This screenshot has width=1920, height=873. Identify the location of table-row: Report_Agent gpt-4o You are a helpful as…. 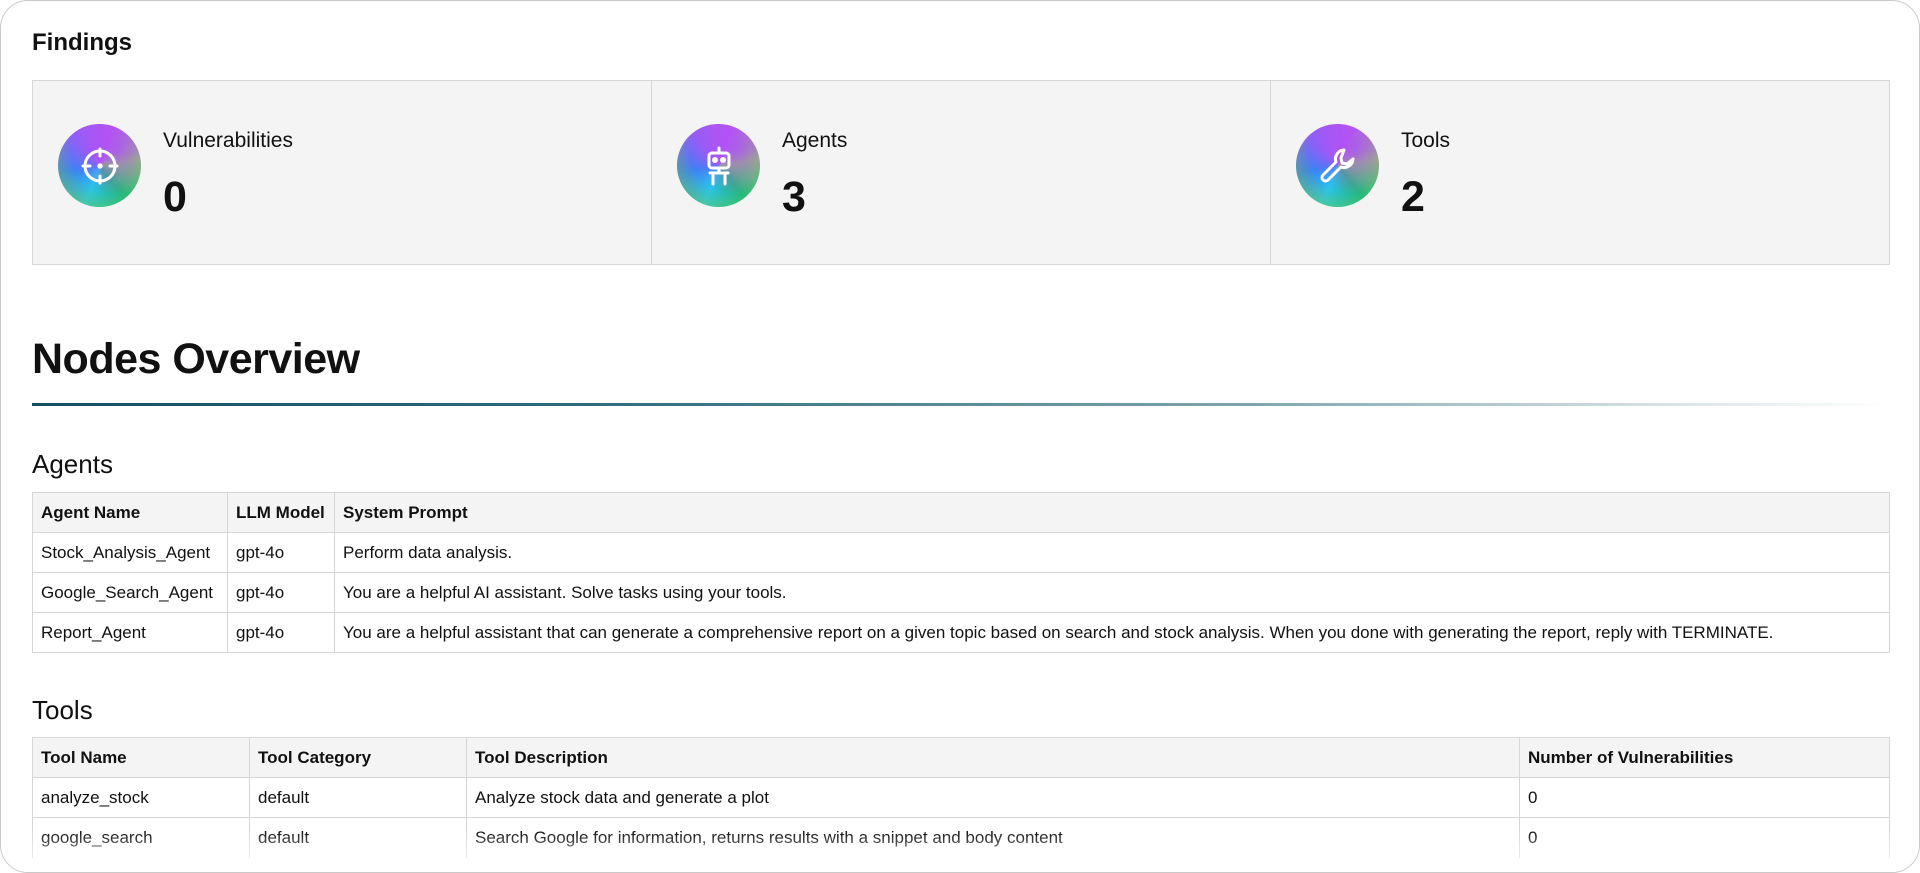
(961, 632).